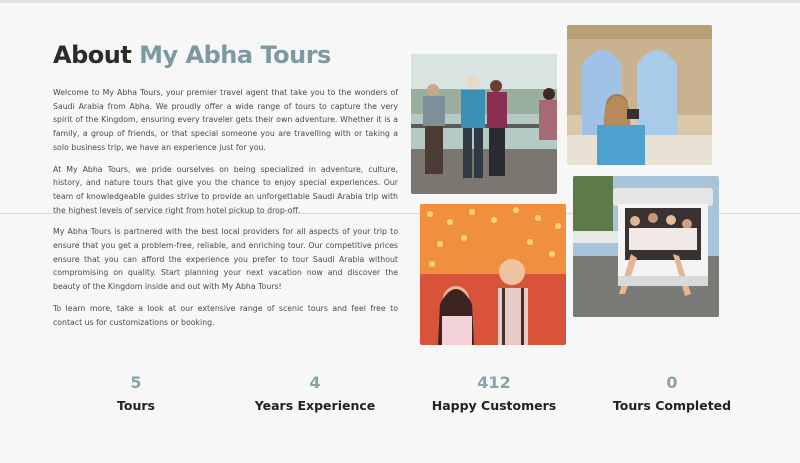 This screenshot has width=800, height=463. I want to click on stat-tours-completed: 0 Tours Completed, so click(672, 392).